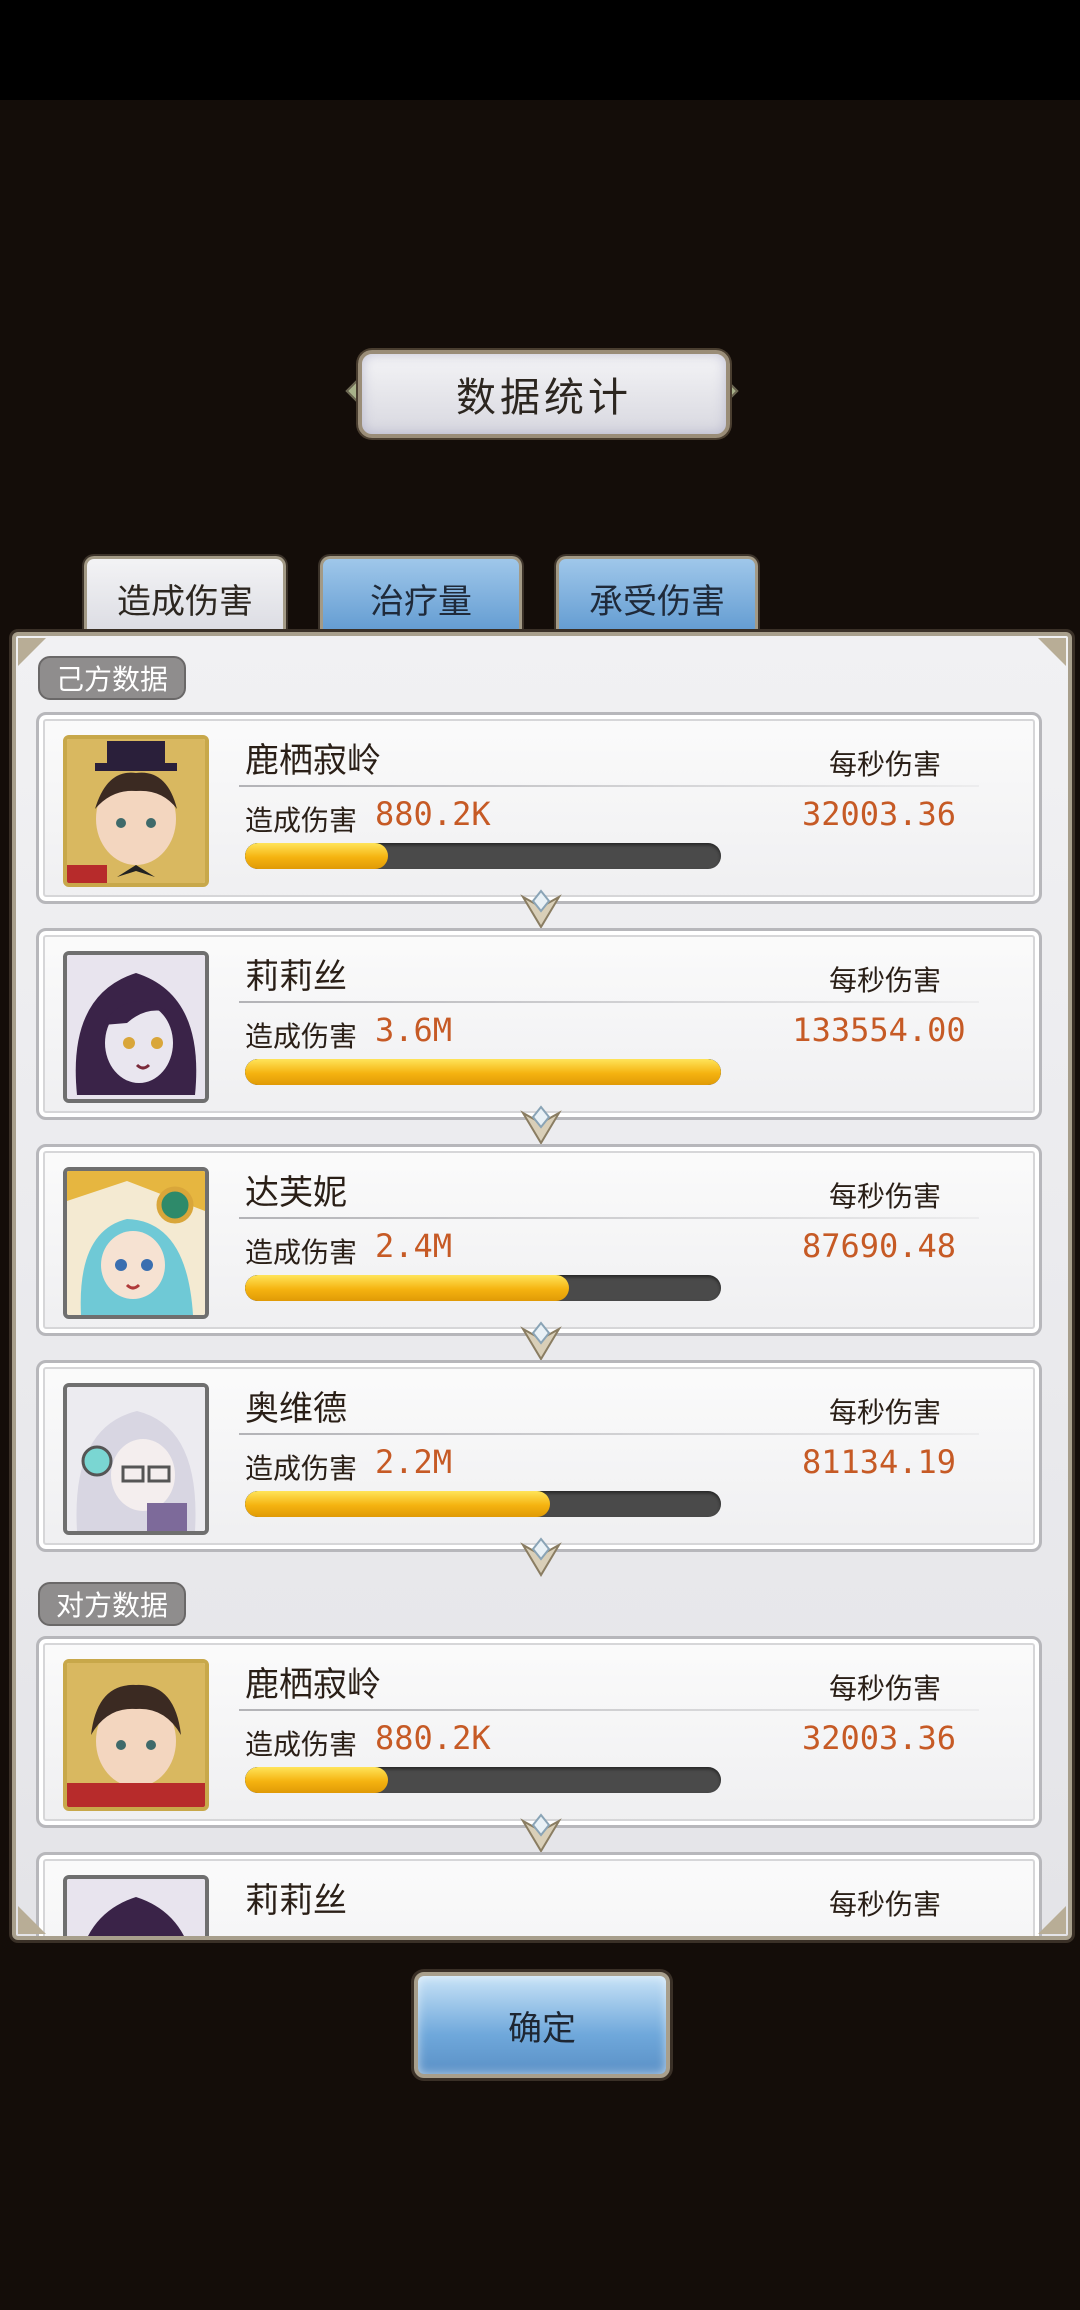 This screenshot has height=2310, width=1080. What do you see at coordinates (296, 1193) in the screenshot?
I see `hero-name: 达芙妮` at bounding box center [296, 1193].